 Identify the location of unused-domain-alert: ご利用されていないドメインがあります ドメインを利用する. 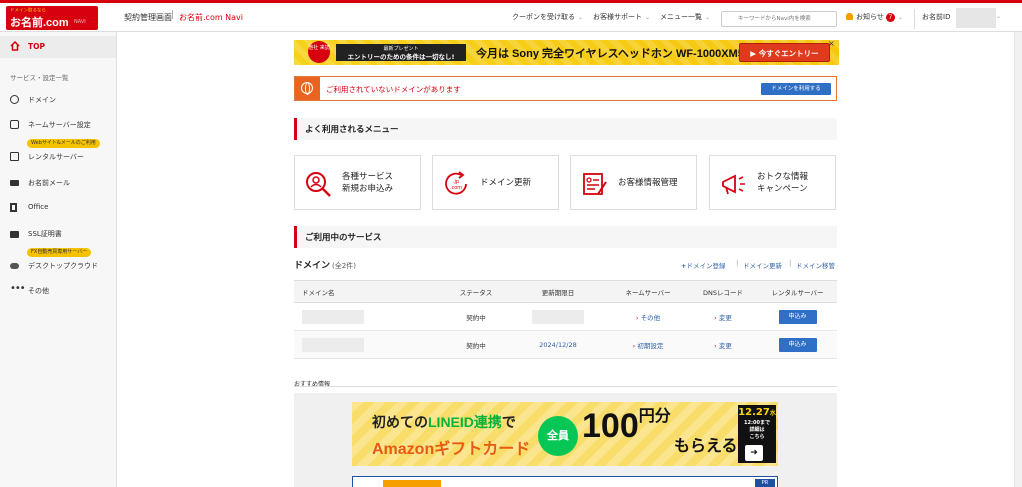
(565, 88).